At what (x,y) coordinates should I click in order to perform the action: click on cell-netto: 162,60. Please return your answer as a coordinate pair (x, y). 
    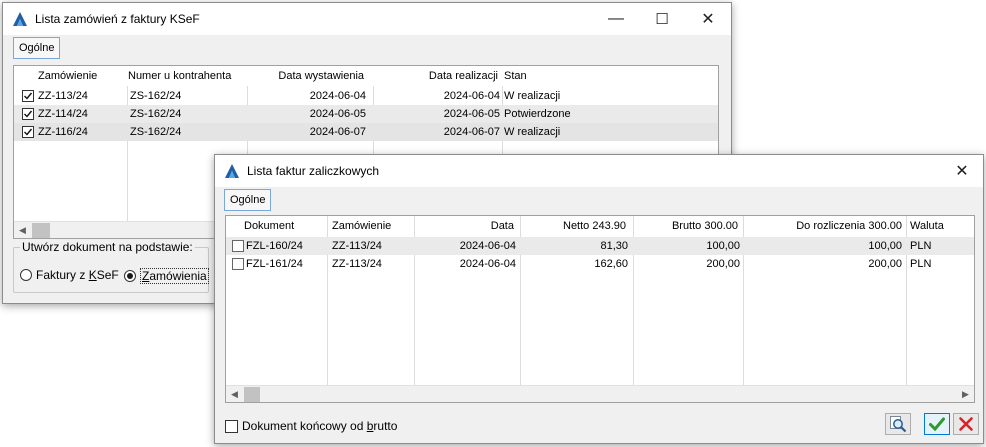
    Looking at the image, I should click on (611, 264).